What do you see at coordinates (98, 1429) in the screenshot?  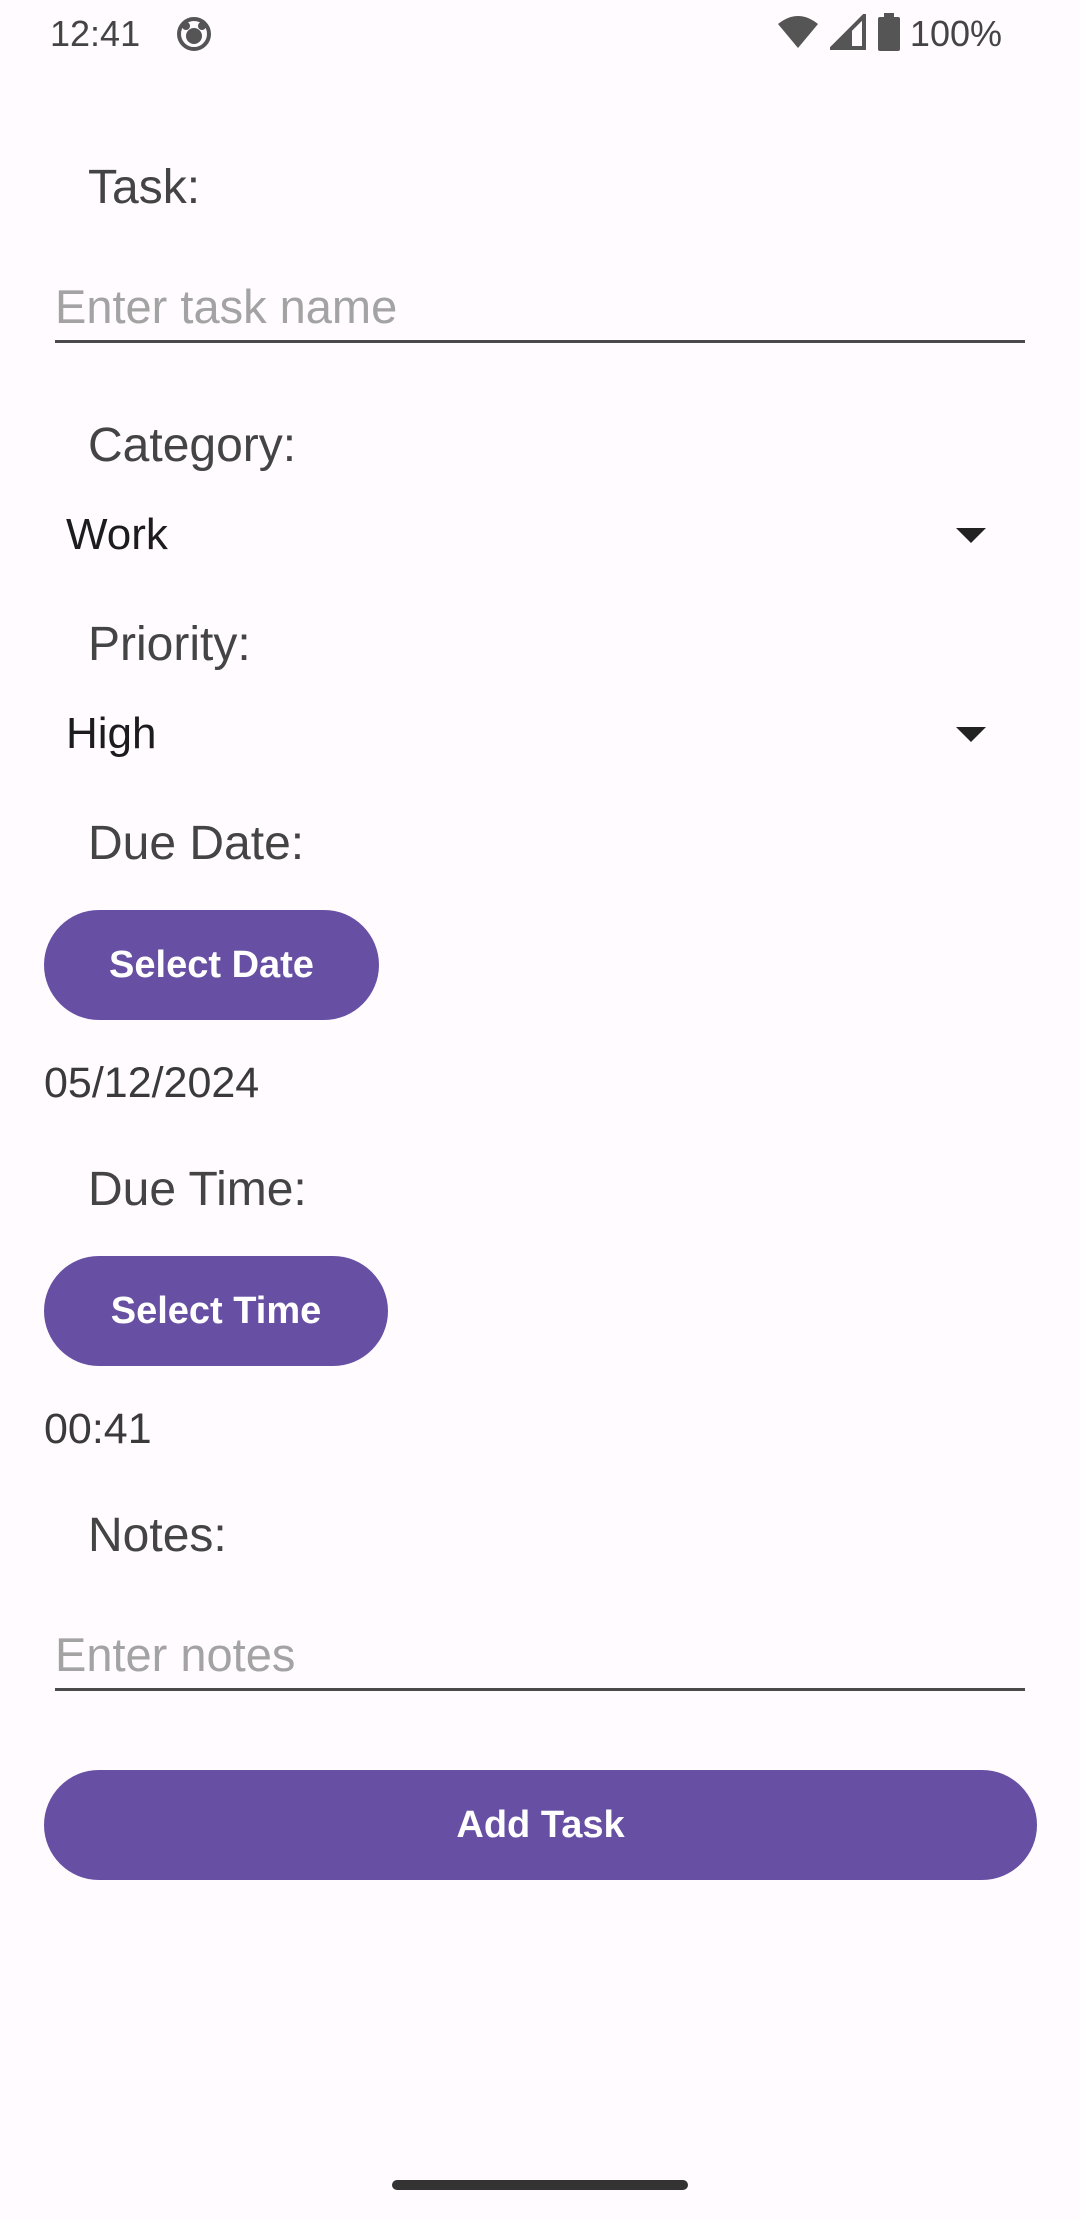 I see `due-time-value: 00:41` at bounding box center [98, 1429].